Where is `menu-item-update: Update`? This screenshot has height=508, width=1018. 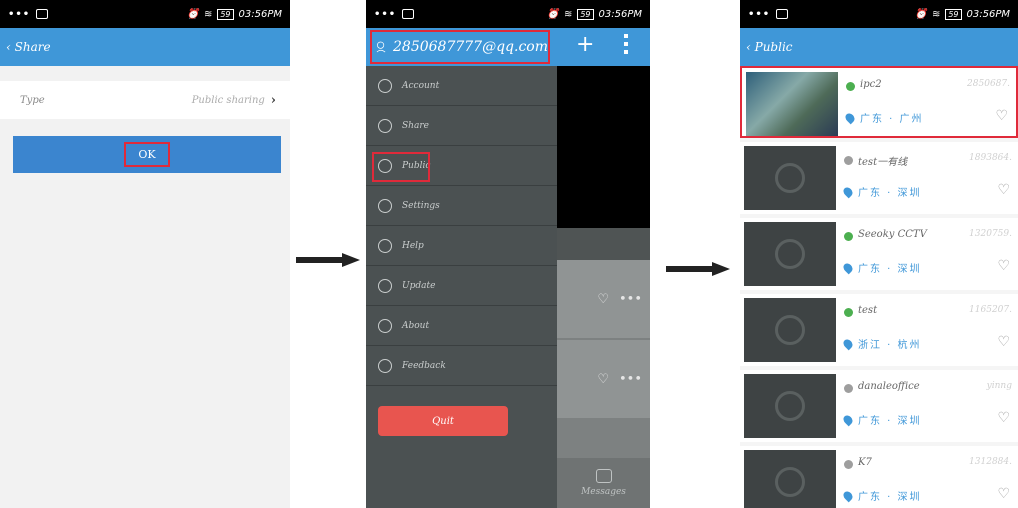
menu-item-update: Update is located at coordinates (461, 286).